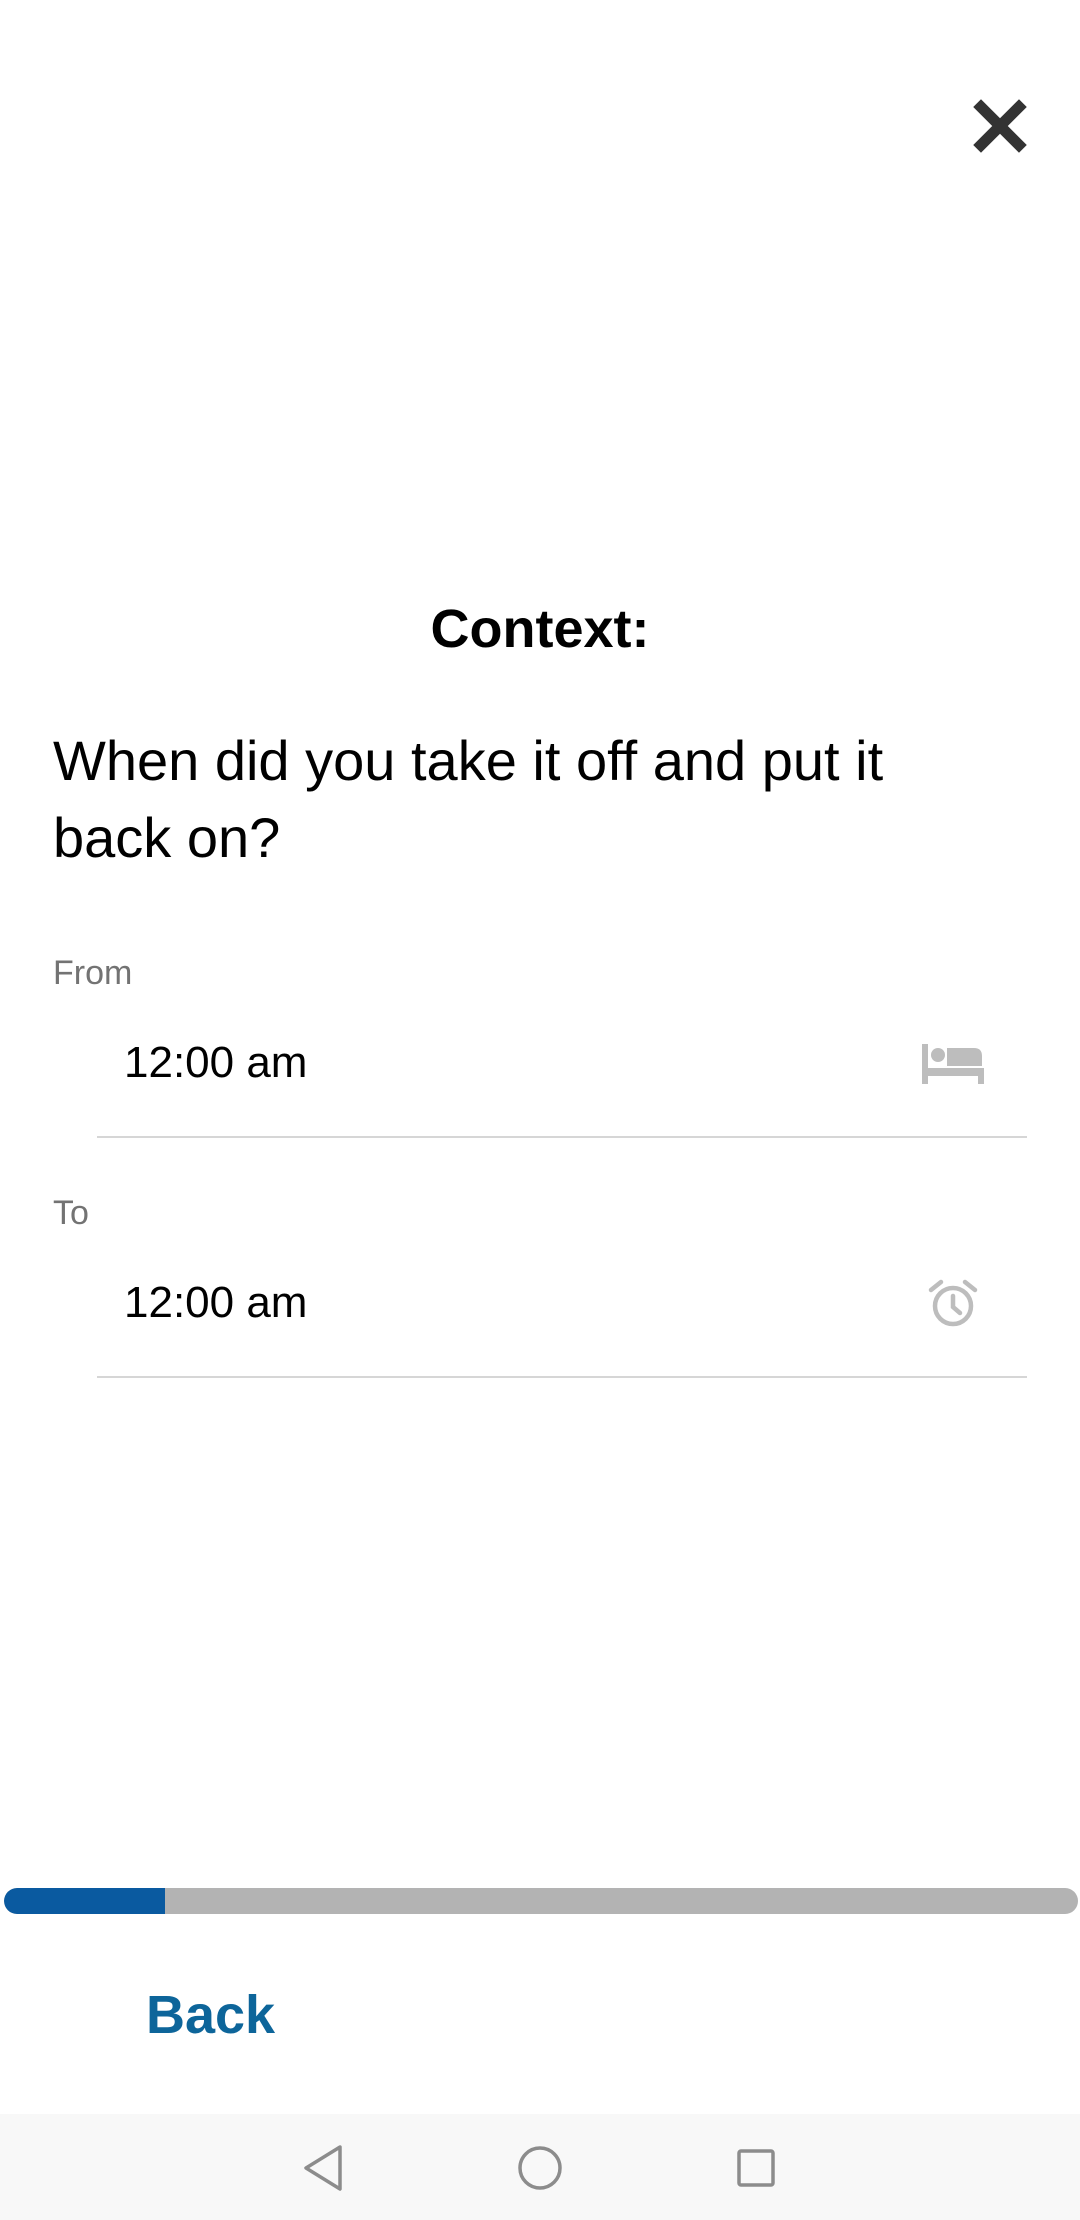  Describe the element at coordinates (71, 1213) in the screenshot. I see `to-label: To` at that location.